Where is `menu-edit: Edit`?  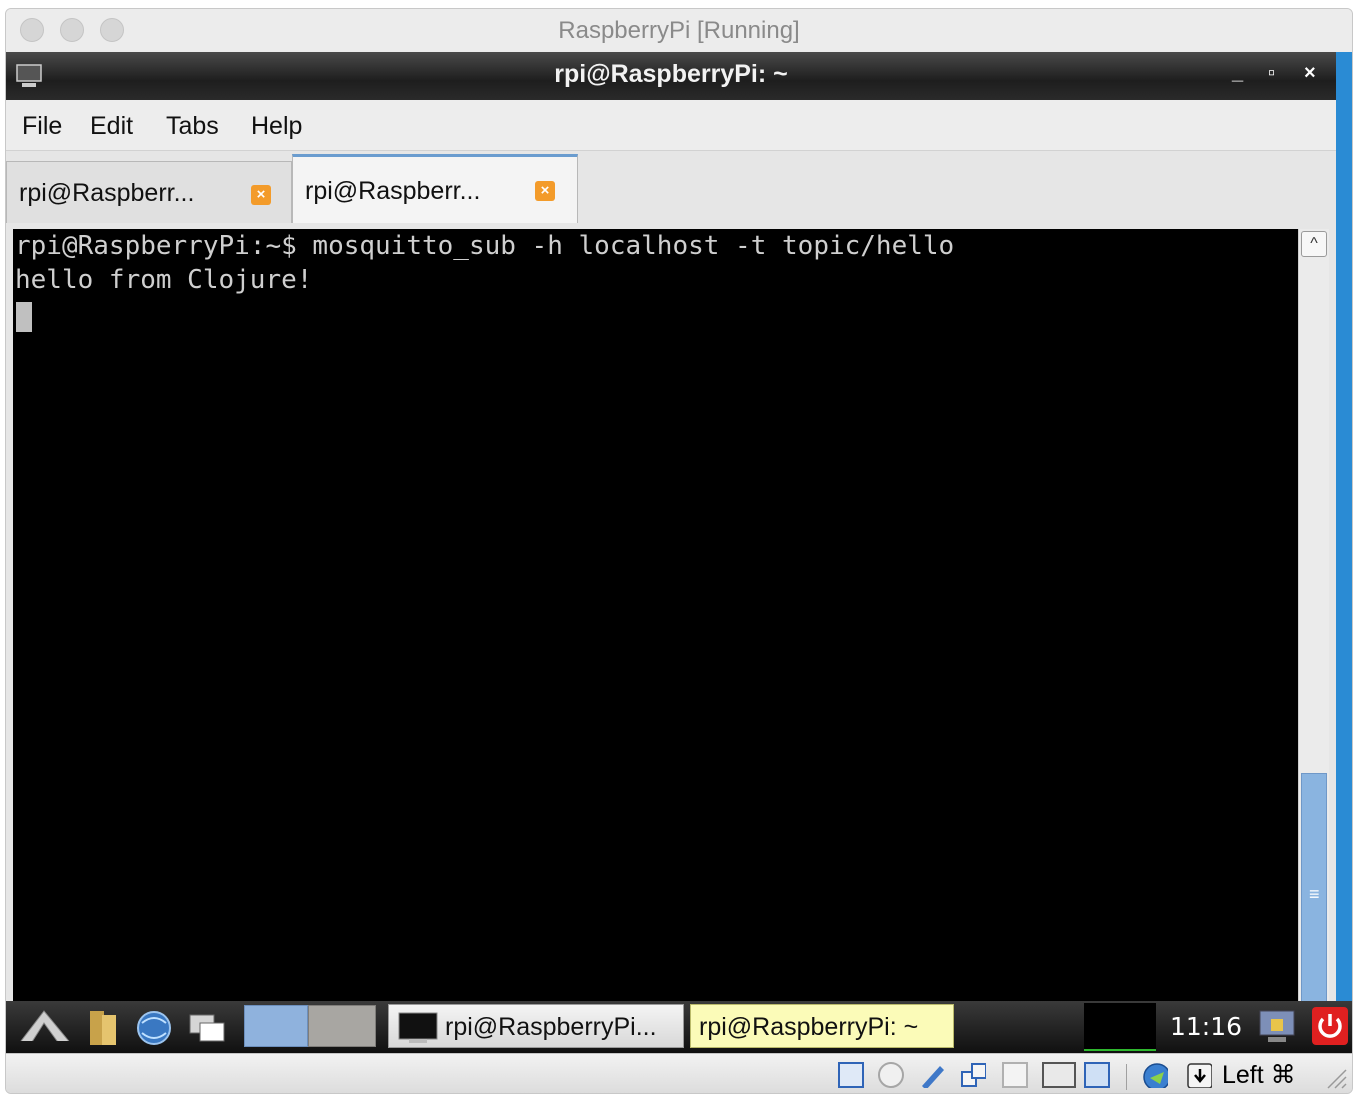 menu-edit: Edit is located at coordinates (111, 126).